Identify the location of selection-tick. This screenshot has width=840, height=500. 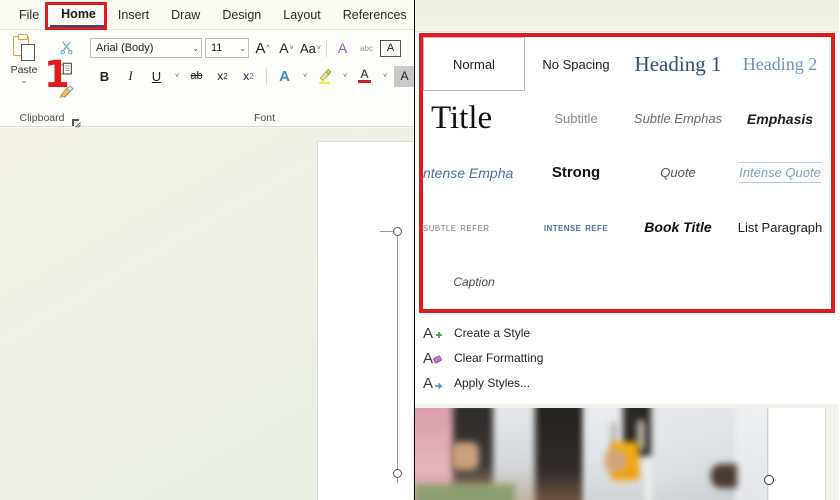
(387, 231).